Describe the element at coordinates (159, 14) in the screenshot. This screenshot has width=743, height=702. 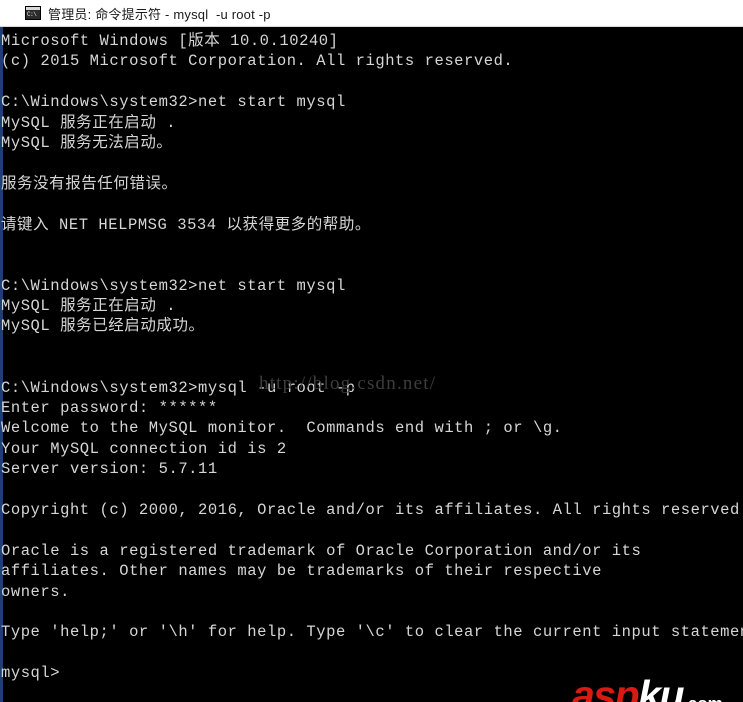
I see `window-title: 管理员: 命令提示符 - mysql -u root -p` at that location.